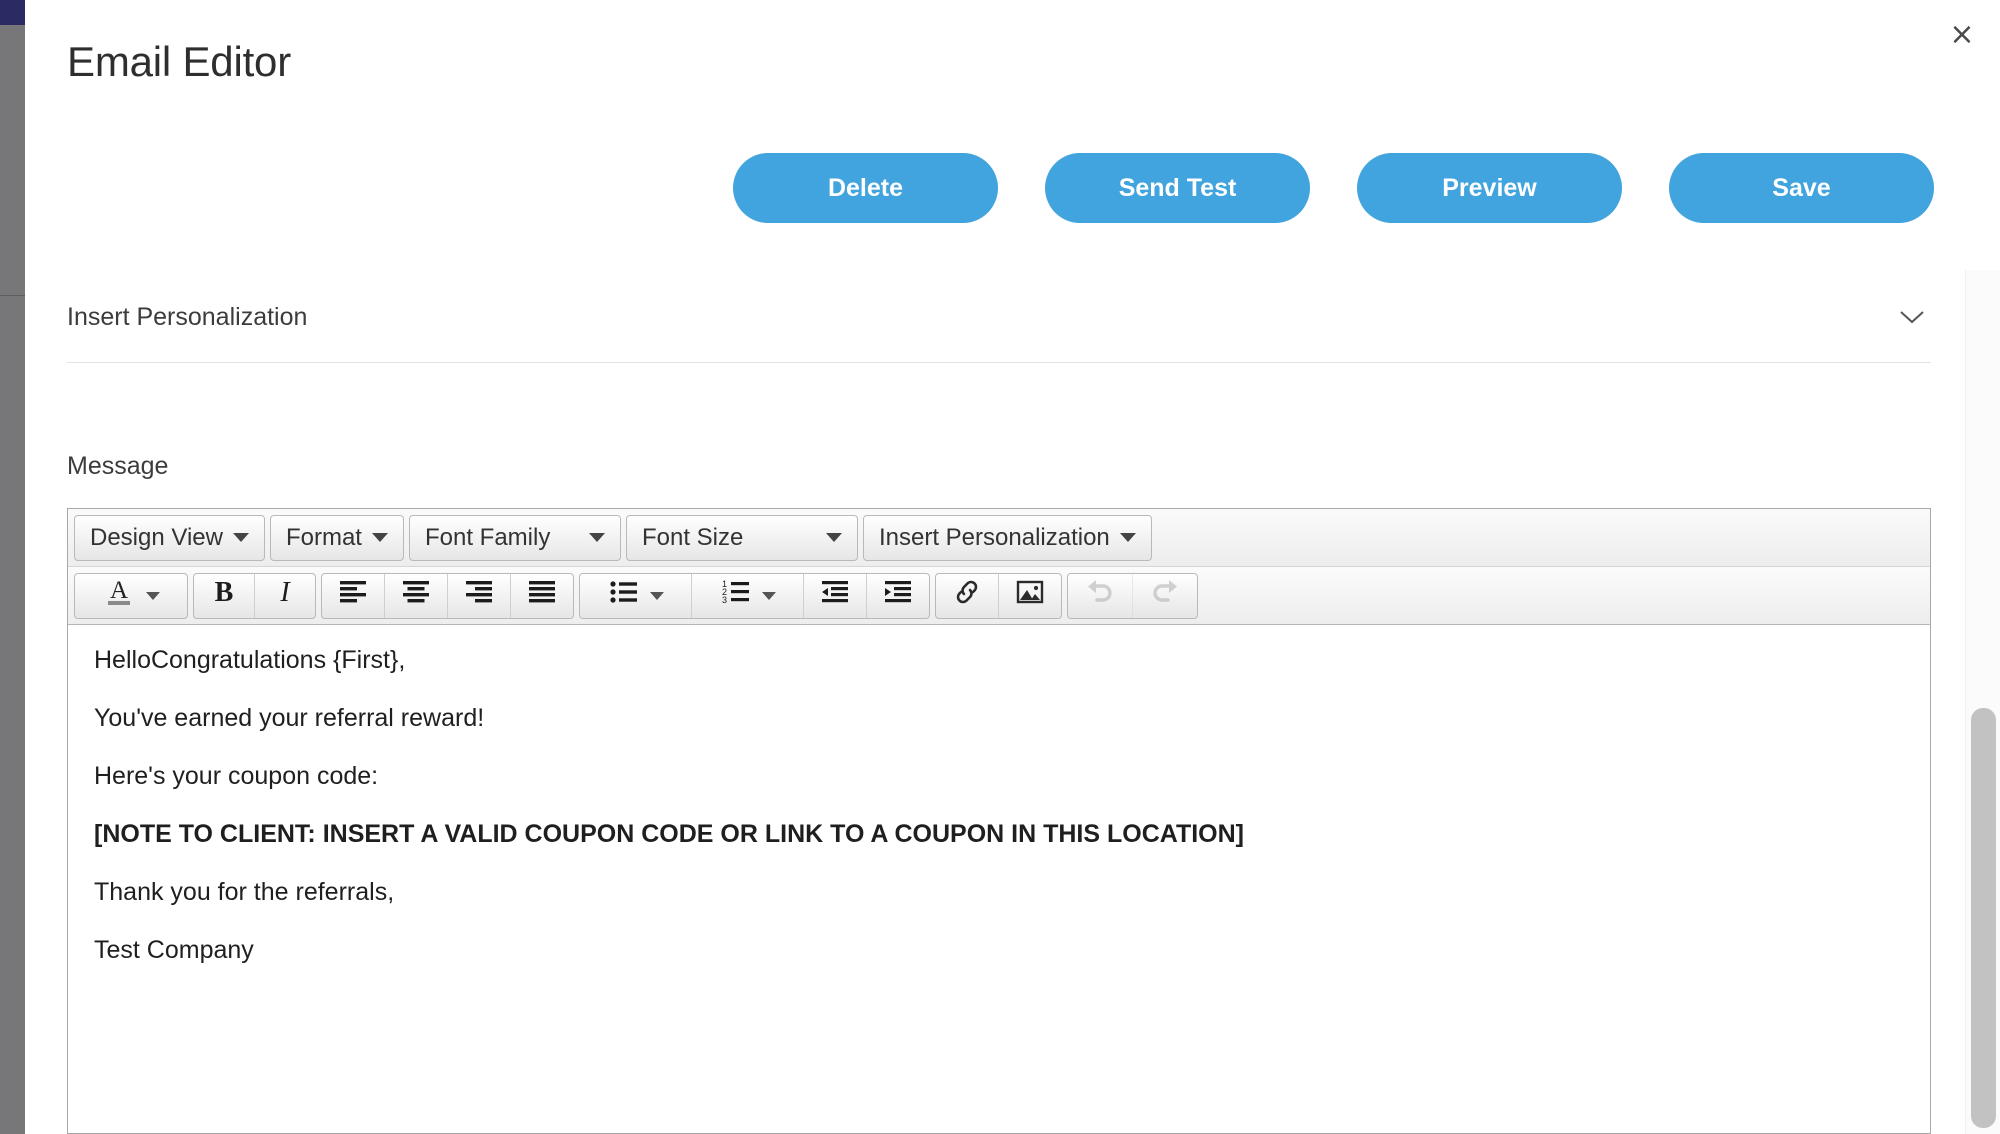  I want to click on align-right-button, so click(479, 595).